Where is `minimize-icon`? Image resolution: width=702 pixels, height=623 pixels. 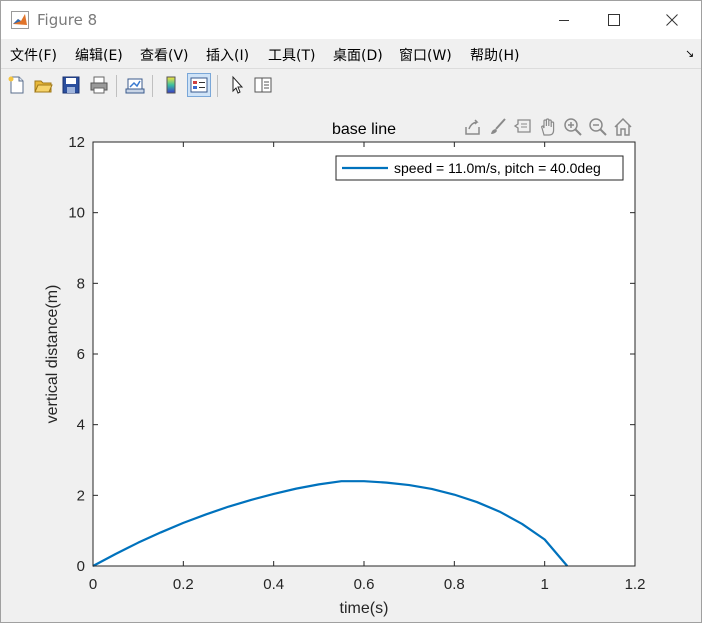 minimize-icon is located at coordinates (564, 20).